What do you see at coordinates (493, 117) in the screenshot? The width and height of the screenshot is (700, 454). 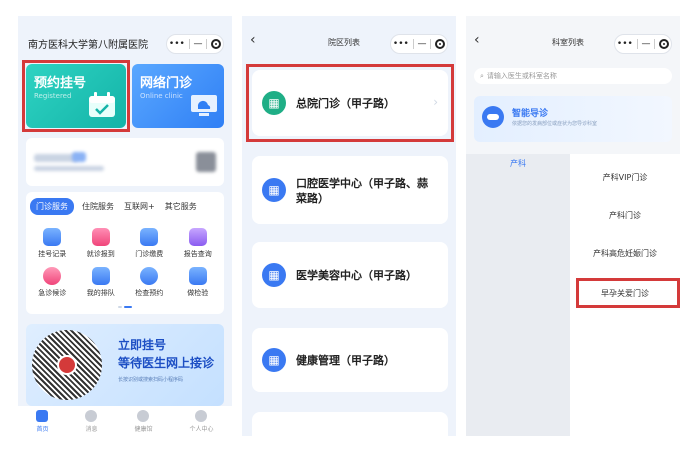 I see `robot-icon` at bounding box center [493, 117].